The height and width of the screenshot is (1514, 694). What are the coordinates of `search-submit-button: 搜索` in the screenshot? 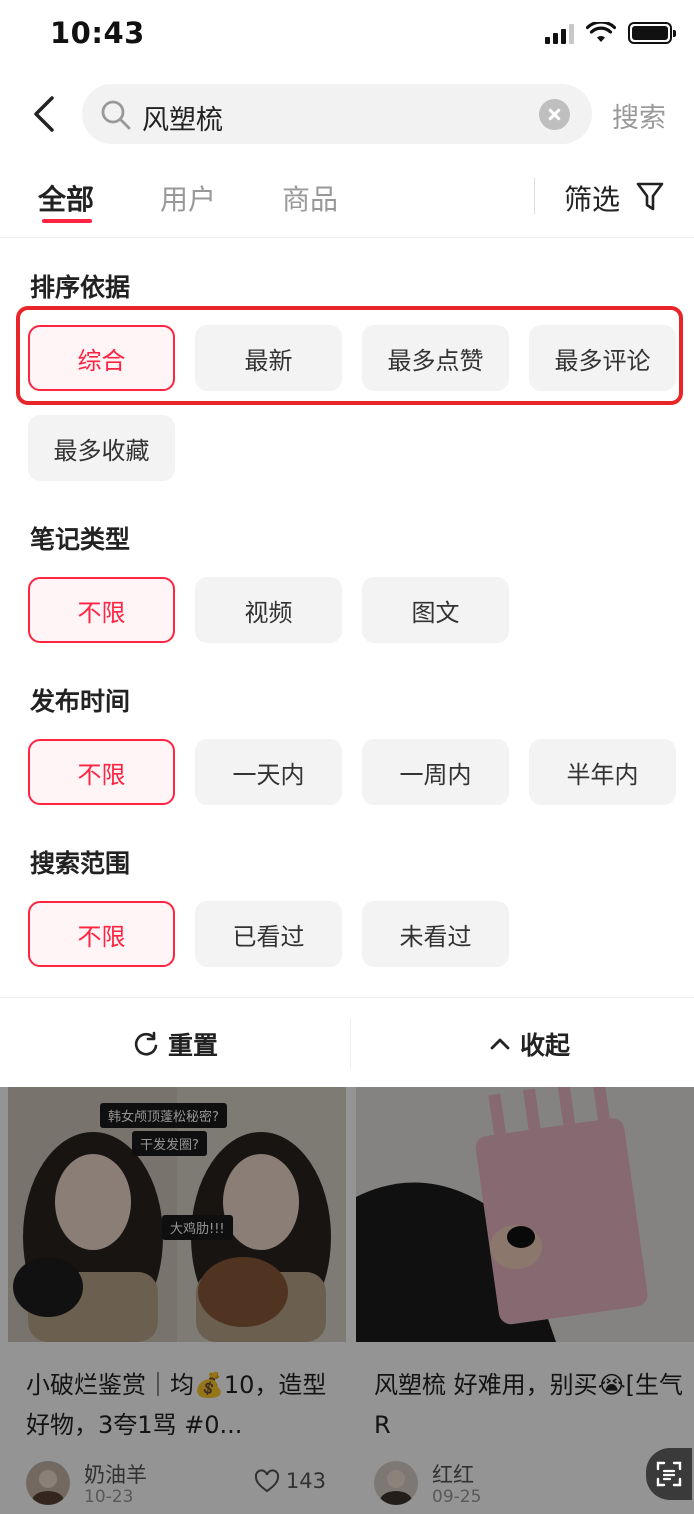 It's located at (639, 115).